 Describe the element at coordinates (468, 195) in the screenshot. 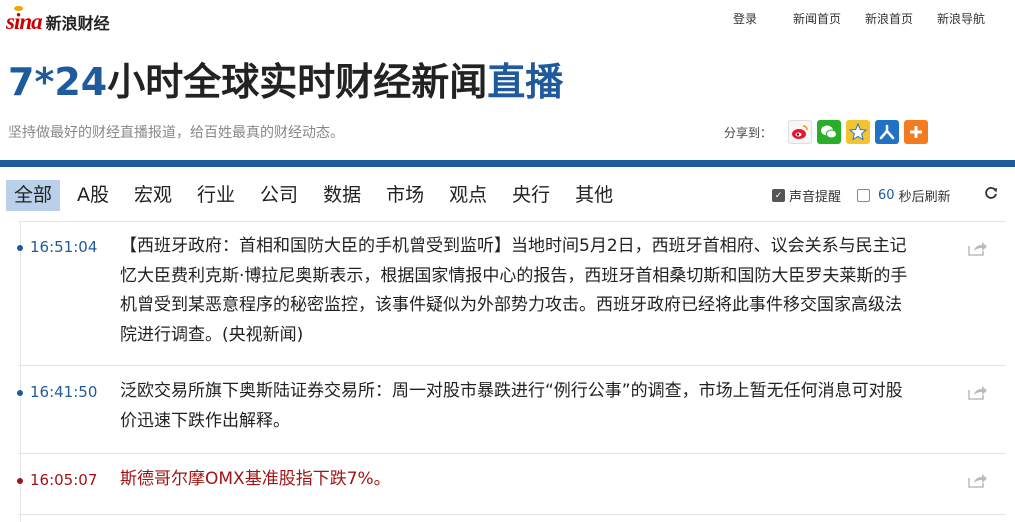

I see `tab-opinion: 观点` at that location.